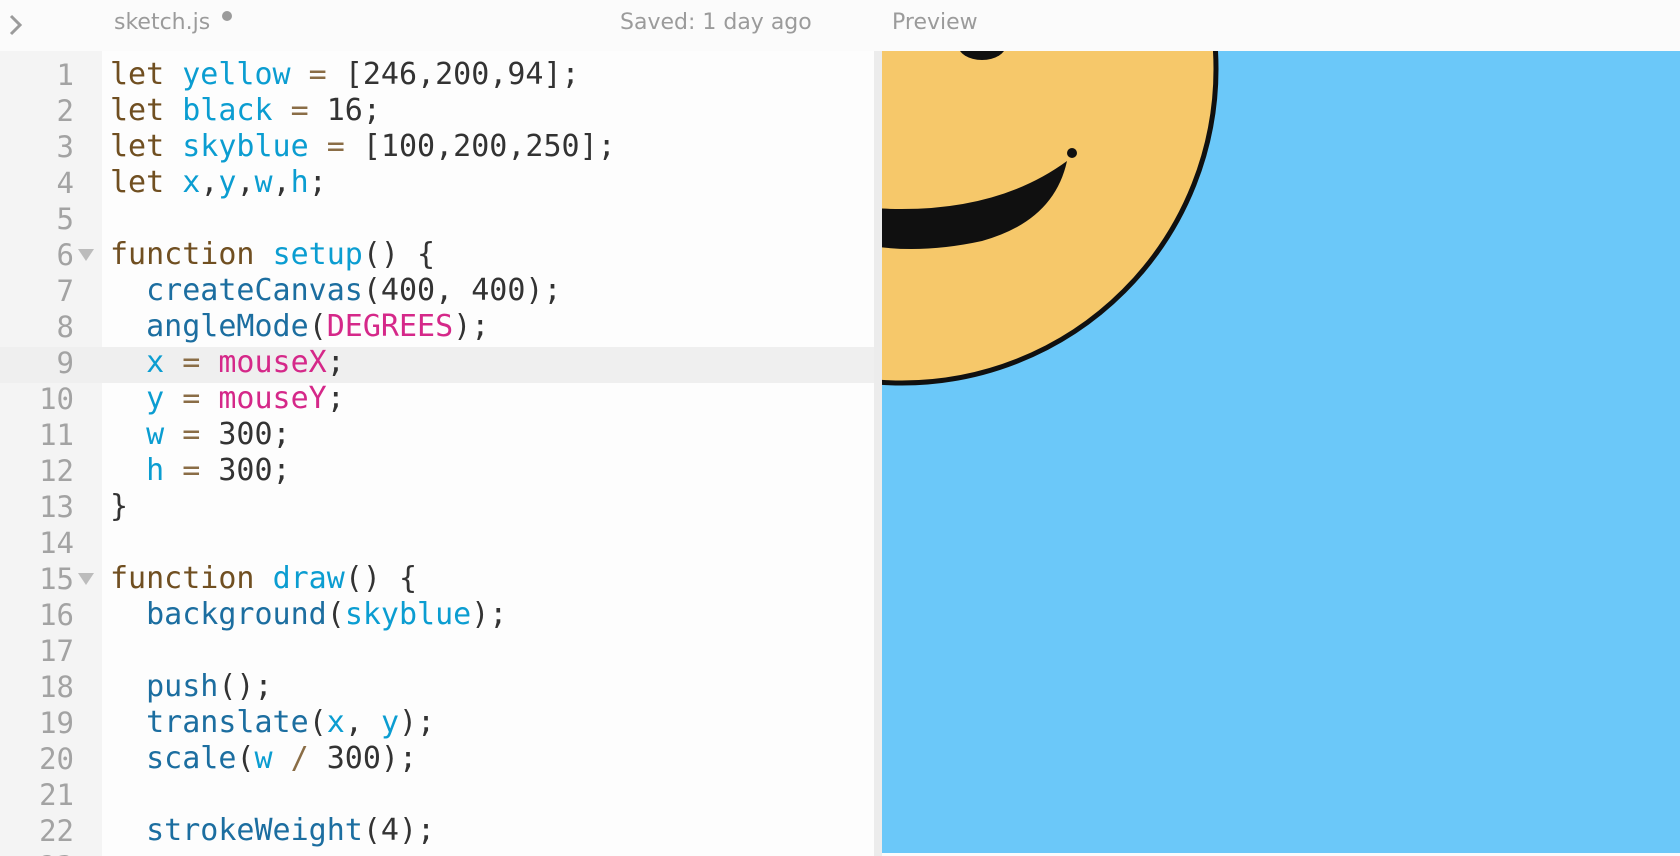 Image resolution: width=1680 pixels, height=856 pixels. I want to click on line-number: 19, so click(56, 723).